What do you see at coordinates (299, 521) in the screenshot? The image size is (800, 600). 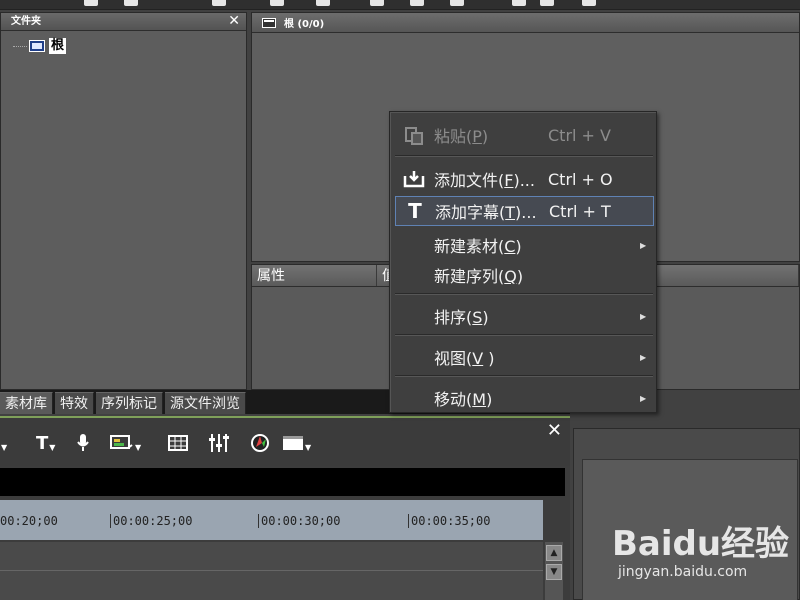 I see `timecode-label: 00:00:30;00` at bounding box center [299, 521].